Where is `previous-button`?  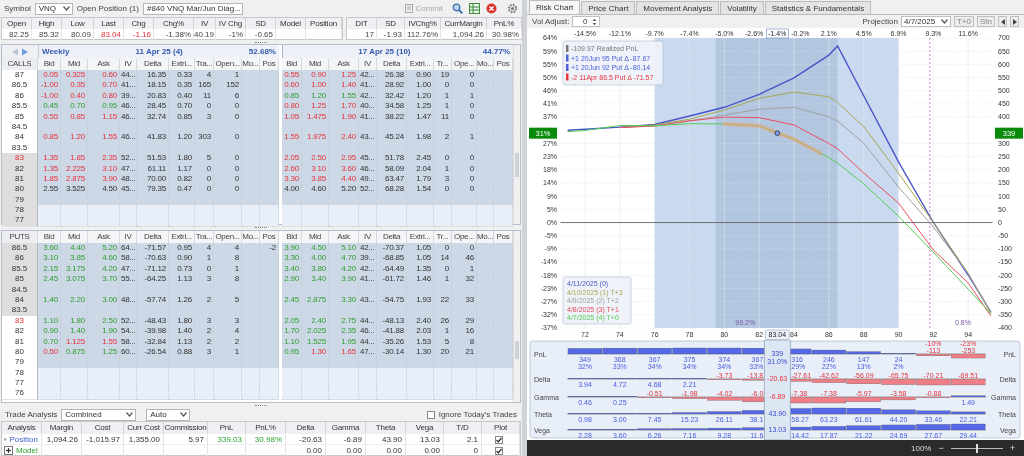 previous-button is located at coordinates (1002, 21).